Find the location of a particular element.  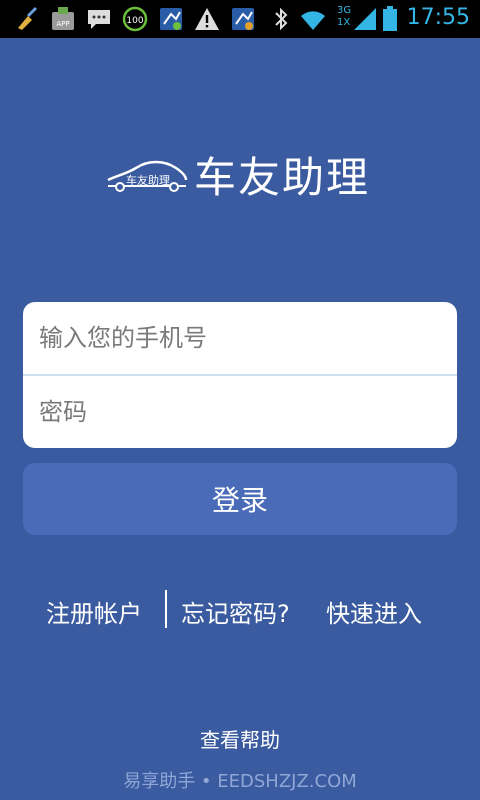

app-logo: 车友助理 车友助理 is located at coordinates (240, 175).